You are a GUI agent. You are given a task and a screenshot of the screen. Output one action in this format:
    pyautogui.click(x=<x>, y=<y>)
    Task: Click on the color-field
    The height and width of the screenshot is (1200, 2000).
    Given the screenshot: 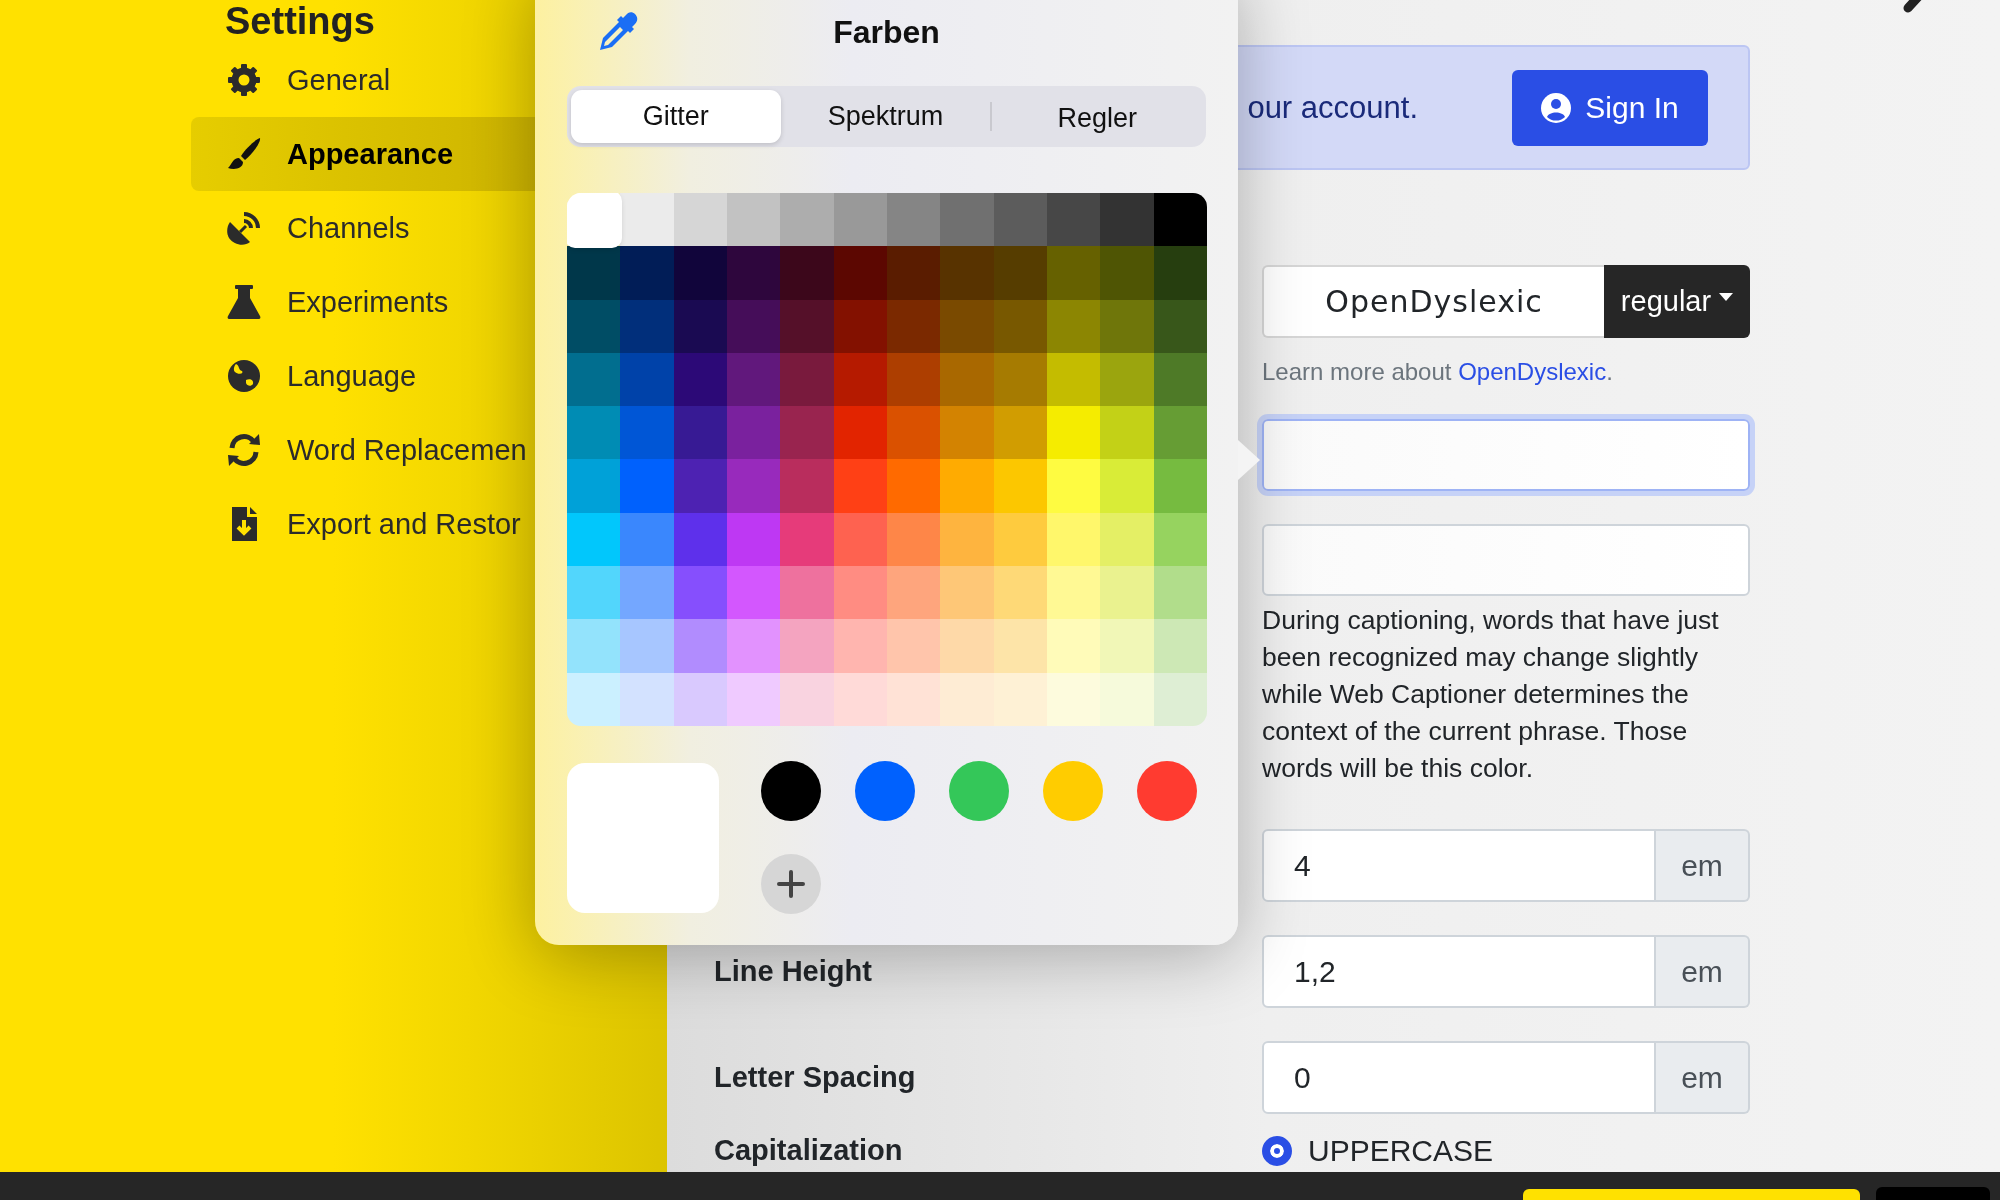 What is the action you would take?
    pyautogui.click(x=1506, y=560)
    